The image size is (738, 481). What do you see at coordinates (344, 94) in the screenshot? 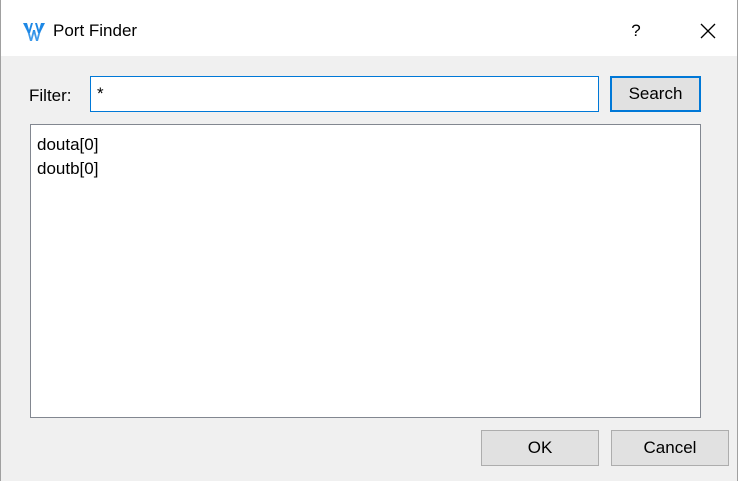
I see `filter-input` at bounding box center [344, 94].